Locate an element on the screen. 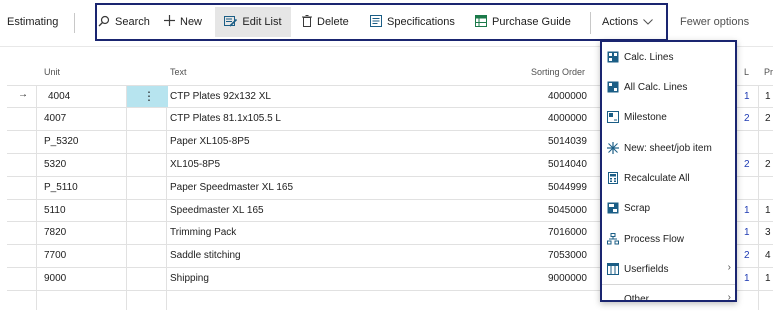  cell-text: XL105-8P5 is located at coordinates (195, 164).